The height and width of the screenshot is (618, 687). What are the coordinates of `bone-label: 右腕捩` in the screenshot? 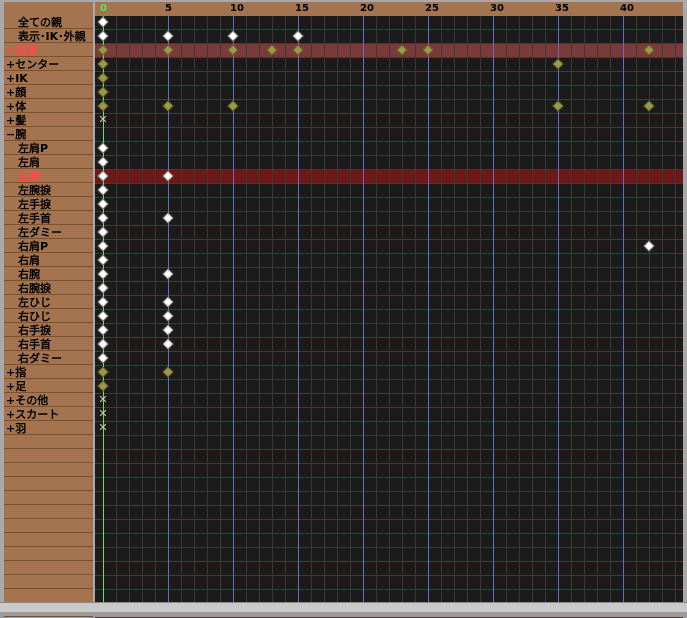 It's located at (48, 288).